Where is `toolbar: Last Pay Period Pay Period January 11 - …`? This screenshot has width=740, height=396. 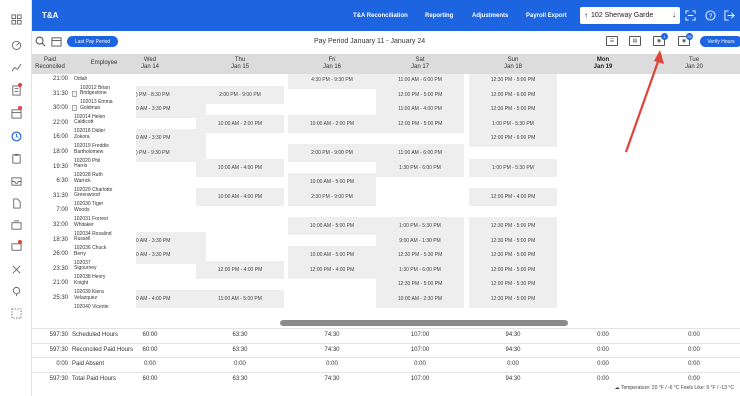
toolbar: Last Pay Period Pay Period January 11 - … is located at coordinates (386, 41).